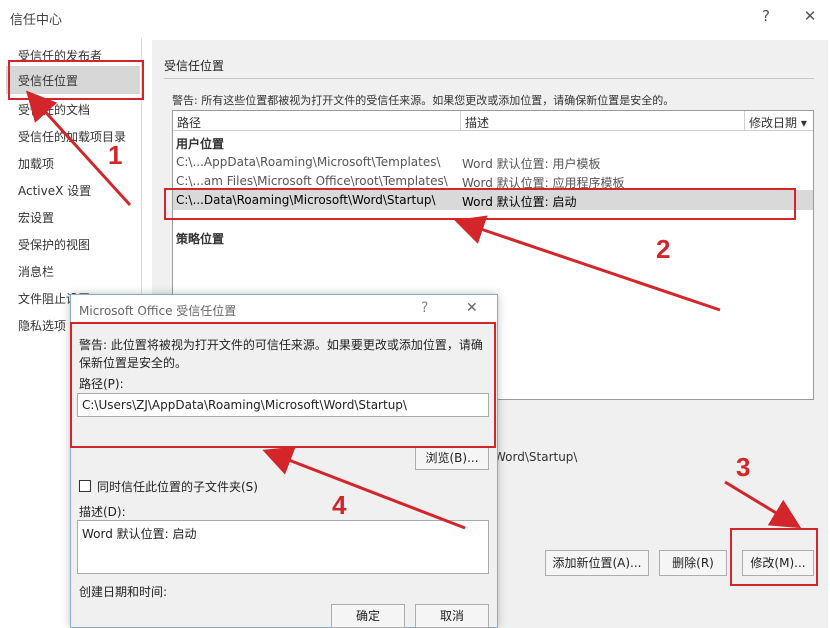 The height and width of the screenshot is (628, 830). Describe the element at coordinates (339, 505) in the screenshot. I see `annotation-number-4: 4` at that location.